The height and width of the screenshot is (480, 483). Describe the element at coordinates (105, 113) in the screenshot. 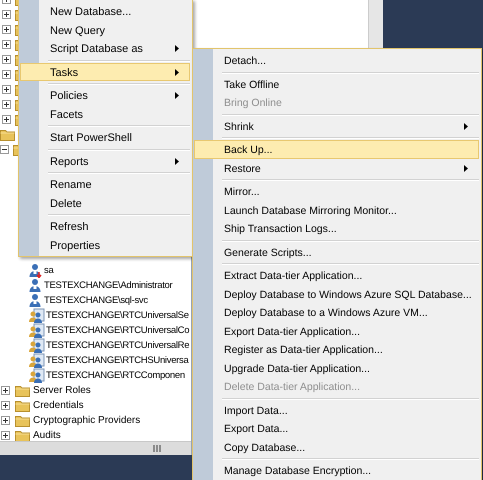

I see `menu-item: Facets` at that location.